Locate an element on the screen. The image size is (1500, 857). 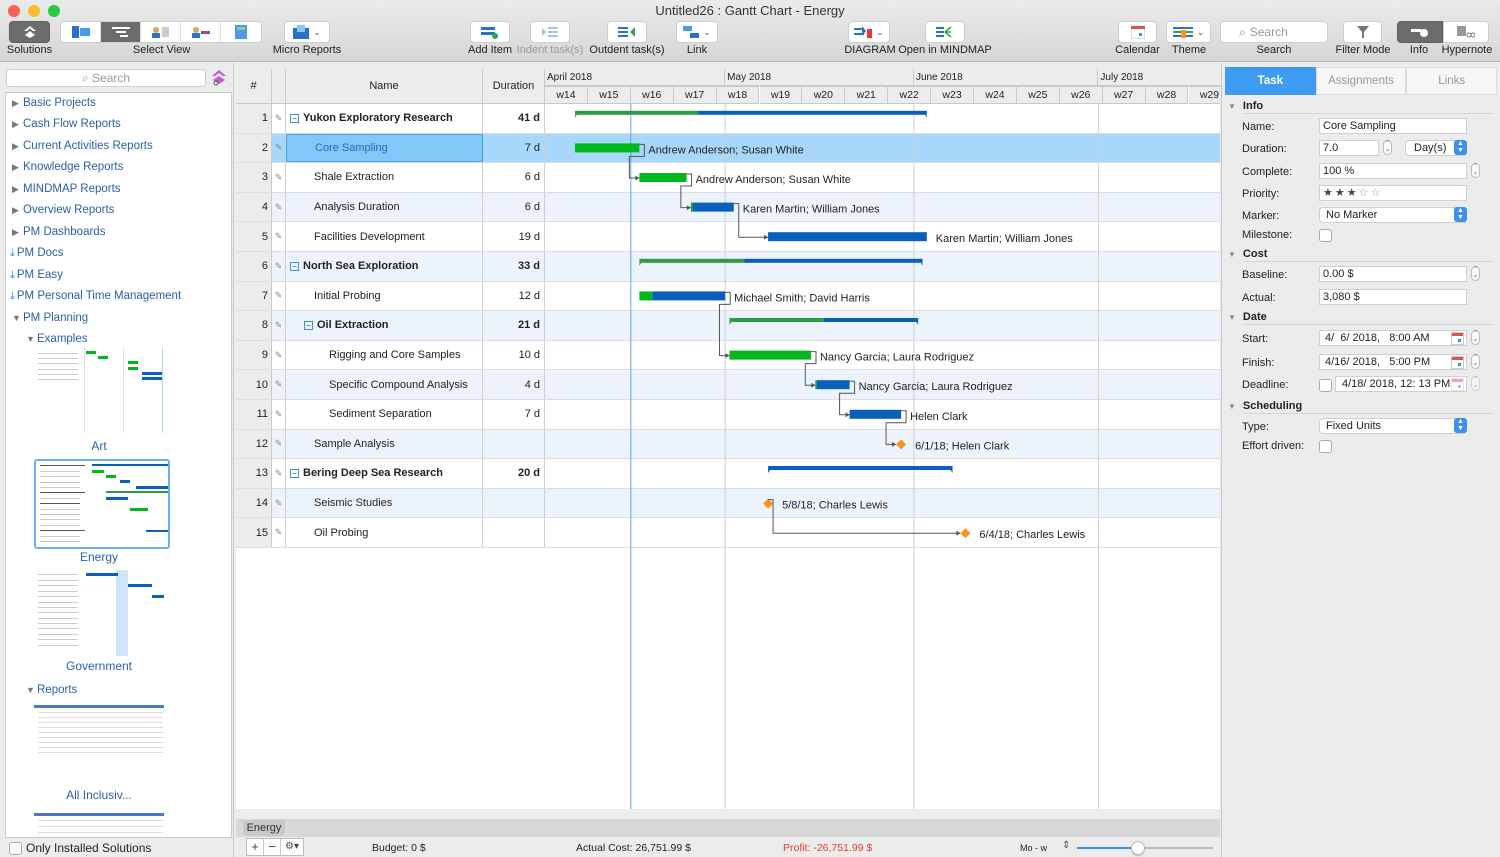
view-projects-button is located at coordinates (81, 32).